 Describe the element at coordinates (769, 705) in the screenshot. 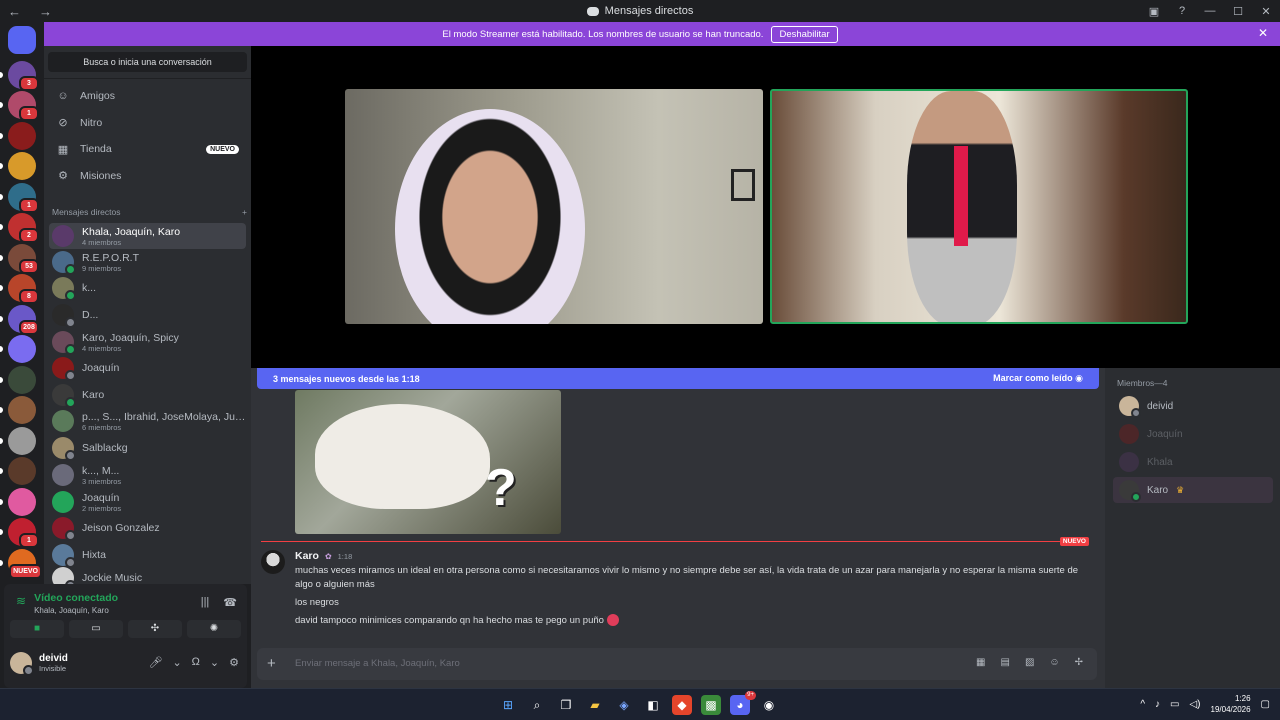

I see `obs-icon: ◉` at that location.